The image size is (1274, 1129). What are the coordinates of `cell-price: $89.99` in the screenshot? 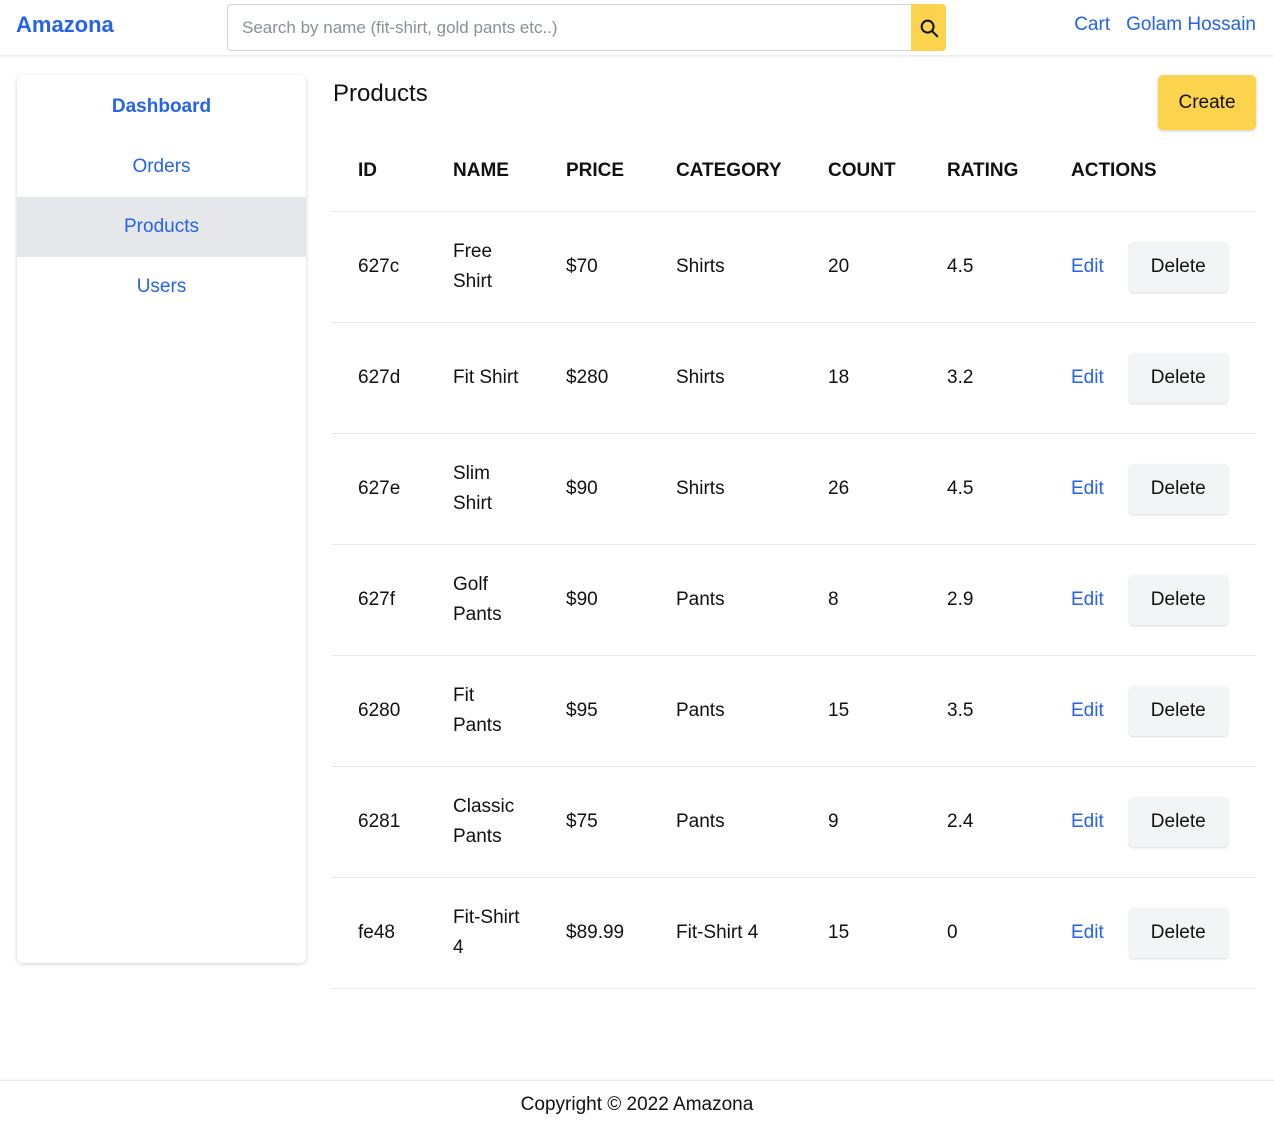 It's located at (595, 932).